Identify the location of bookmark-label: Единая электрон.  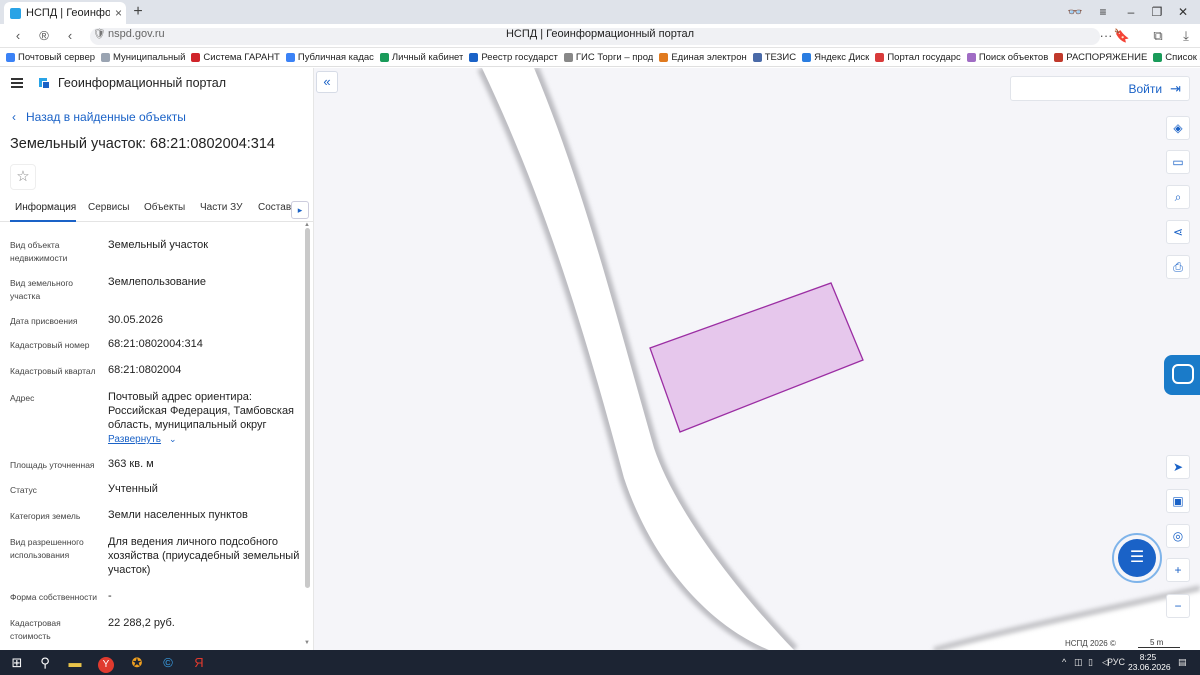
(709, 57).